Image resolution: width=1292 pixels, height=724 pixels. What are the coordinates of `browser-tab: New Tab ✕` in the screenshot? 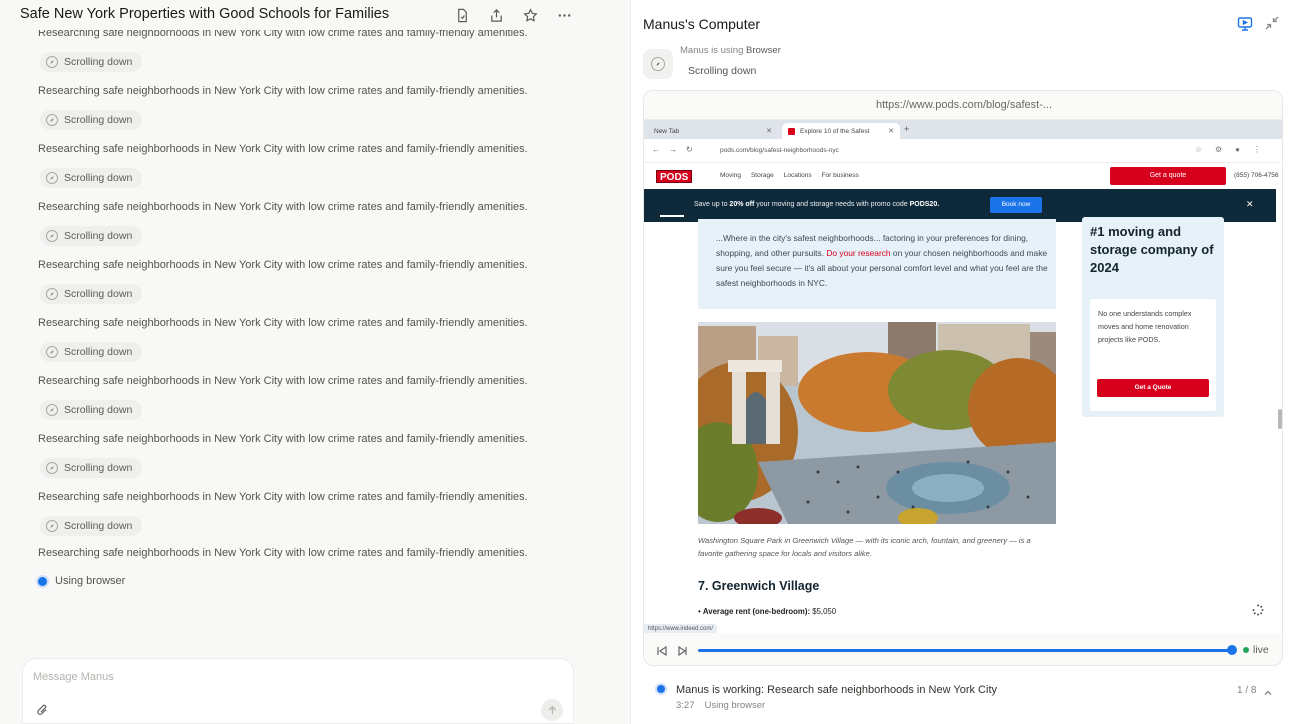 It's located at (713, 131).